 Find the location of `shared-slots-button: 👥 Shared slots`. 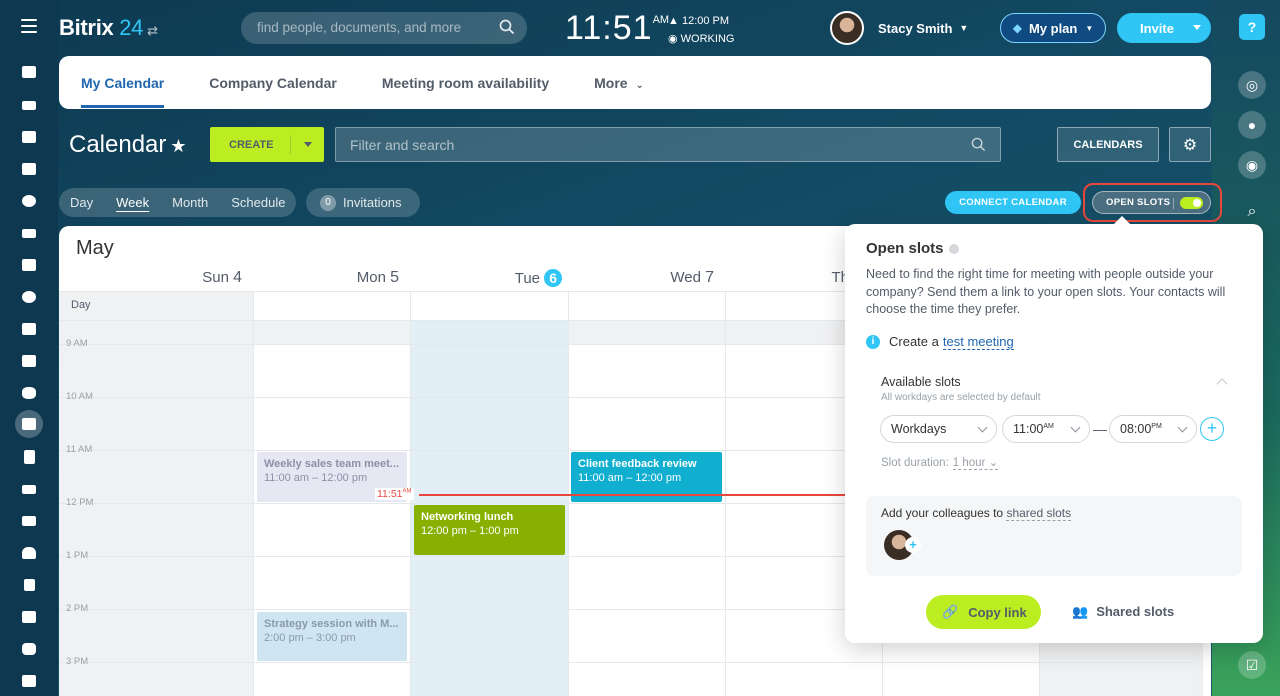

shared-slots-button: 👥 Shared slots is located at coordinates (1123, 612).